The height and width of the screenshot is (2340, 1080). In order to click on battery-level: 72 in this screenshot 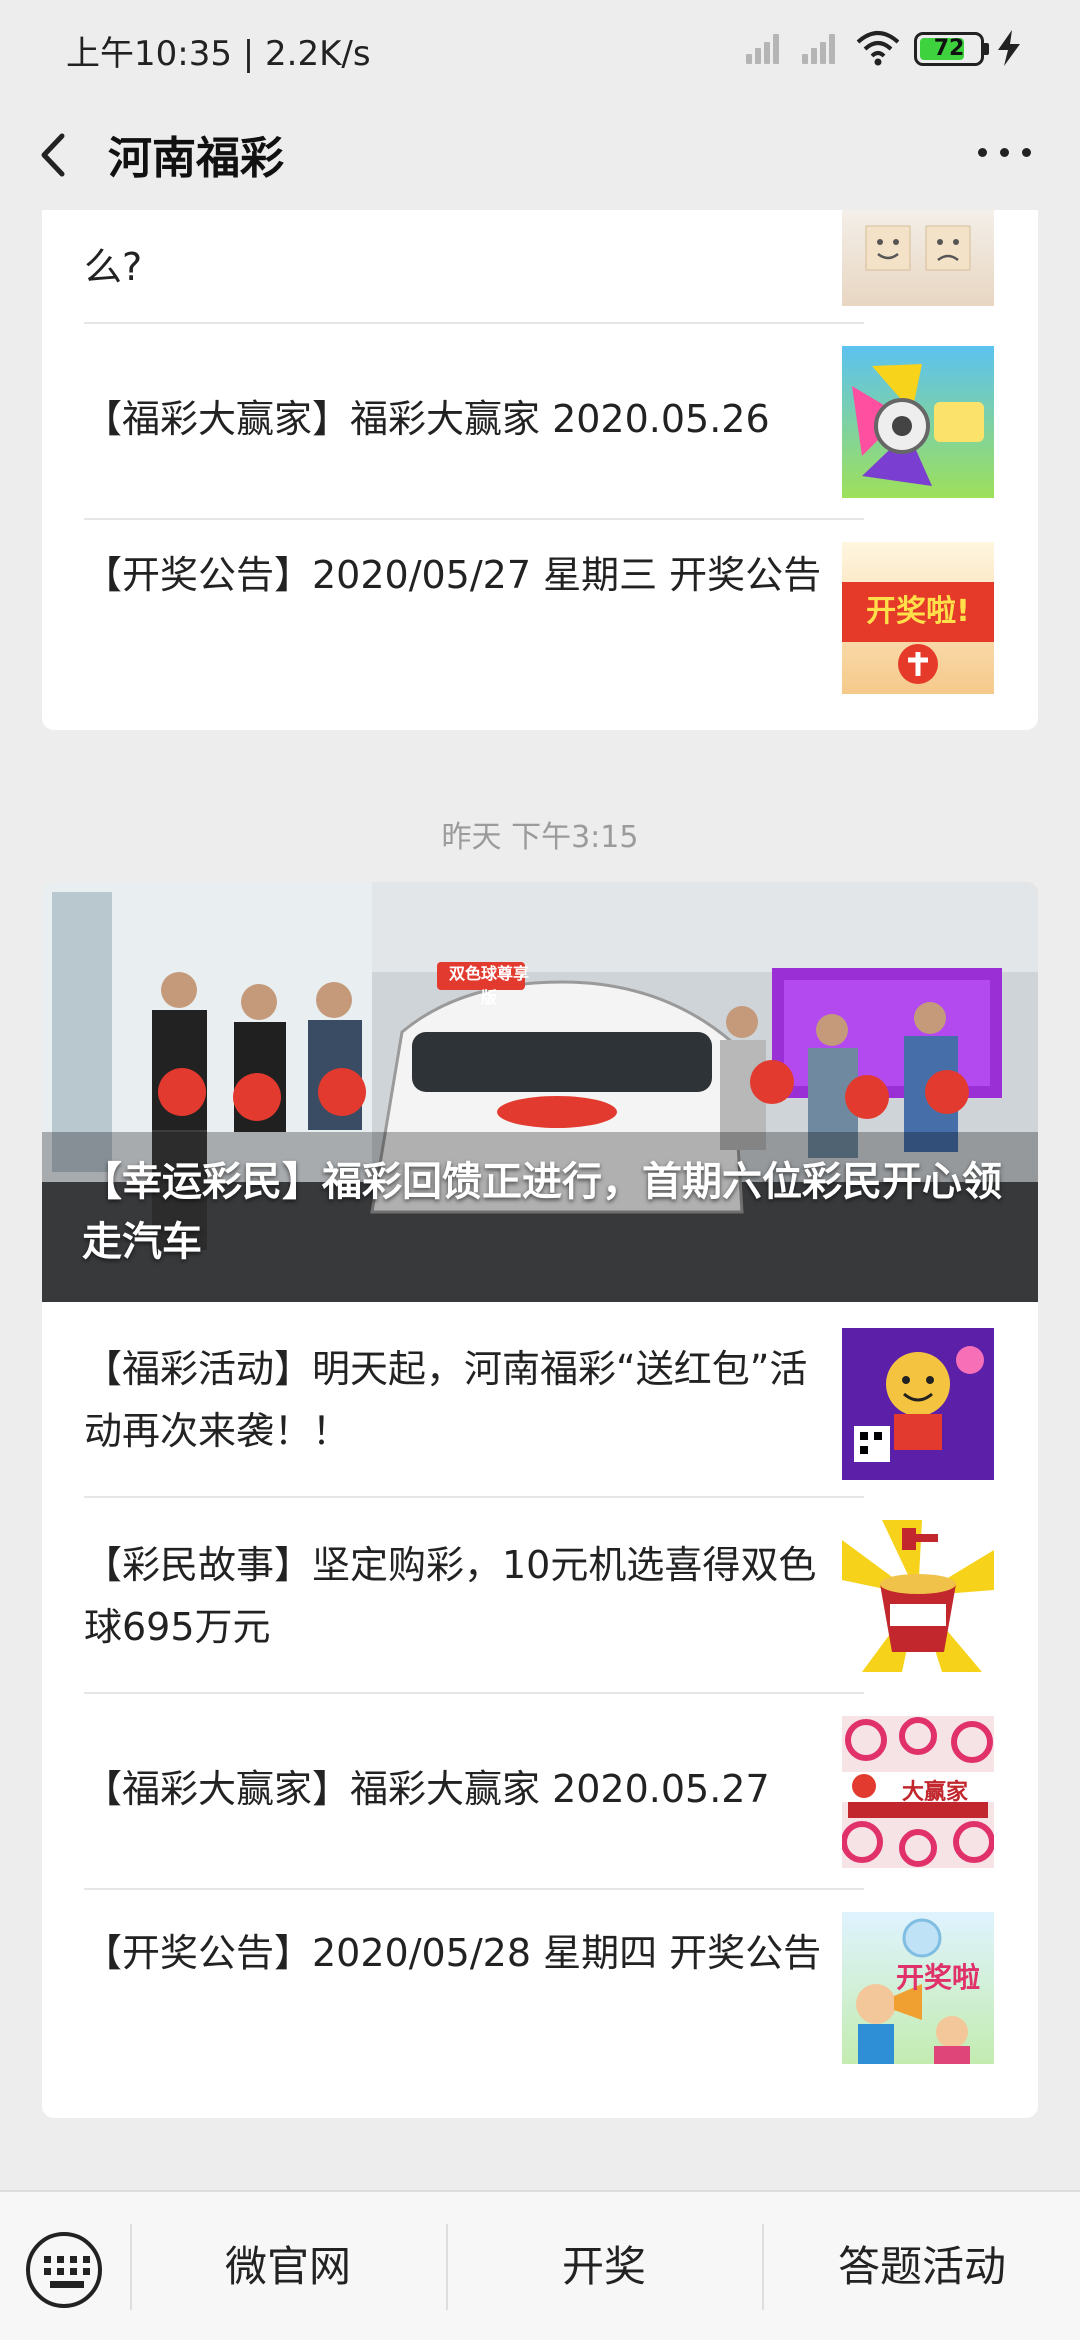, I will do `click(949, 48)`.